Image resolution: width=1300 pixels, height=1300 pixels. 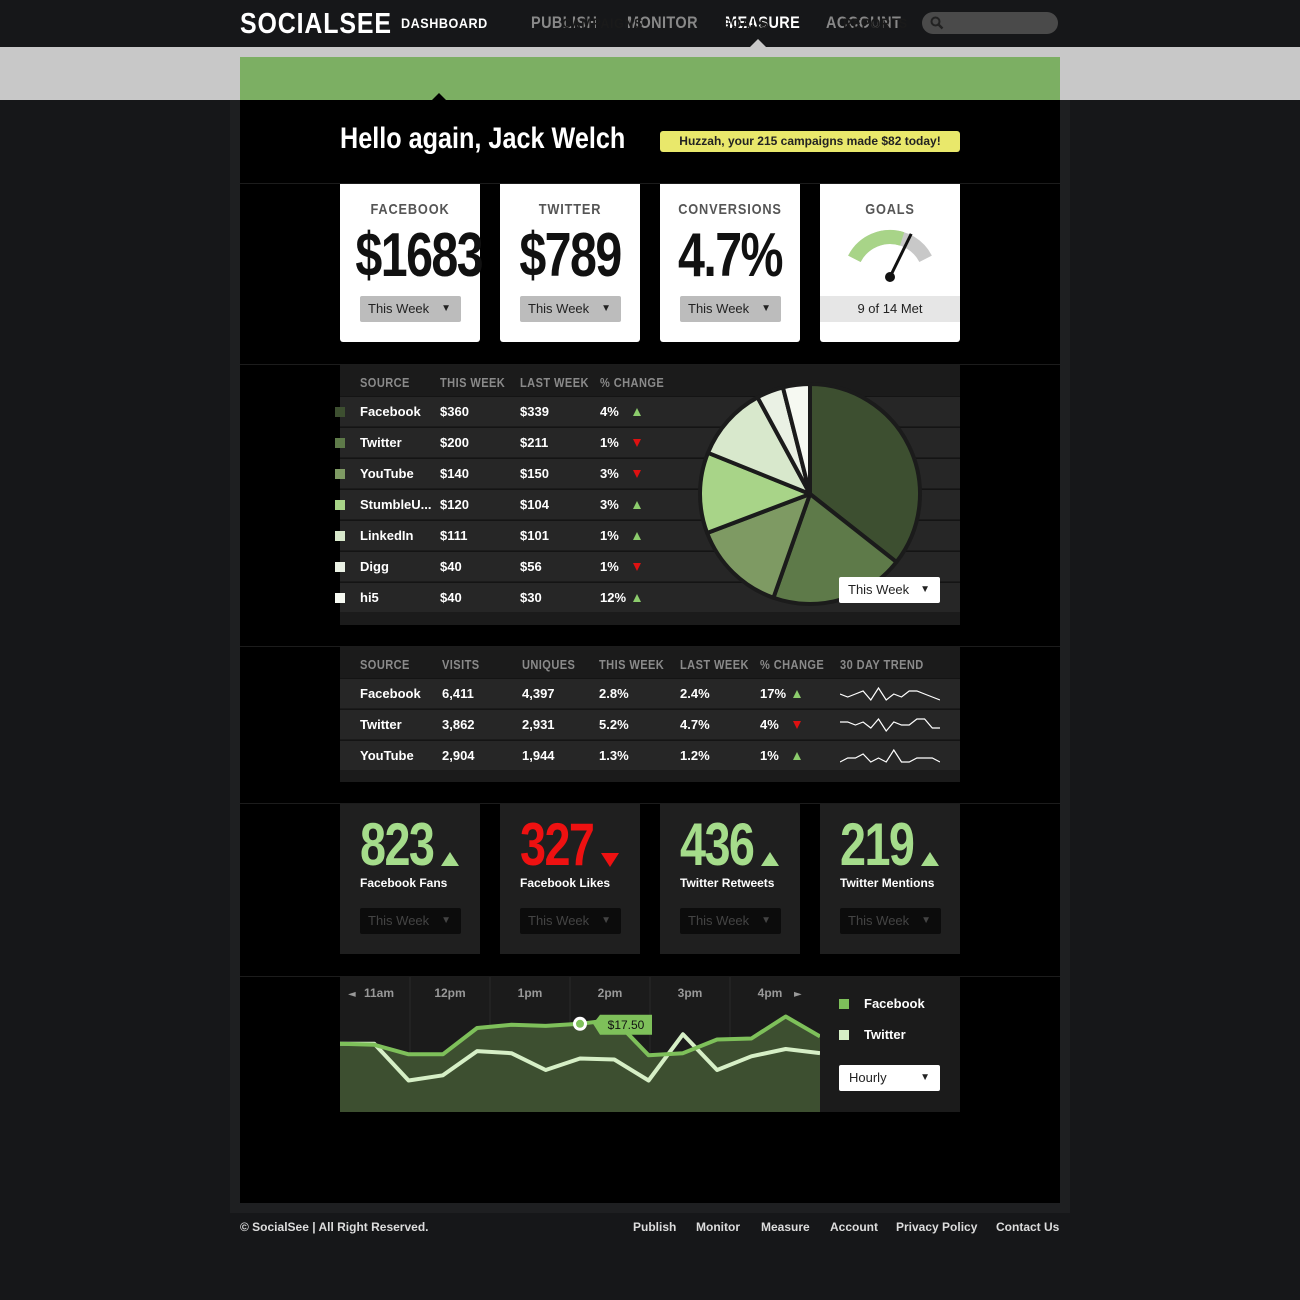 What do you see at coordinates (654, 1227) in the screenshot?
I see `footer-link-publish: Publish` at bounding box center [654, 1227].